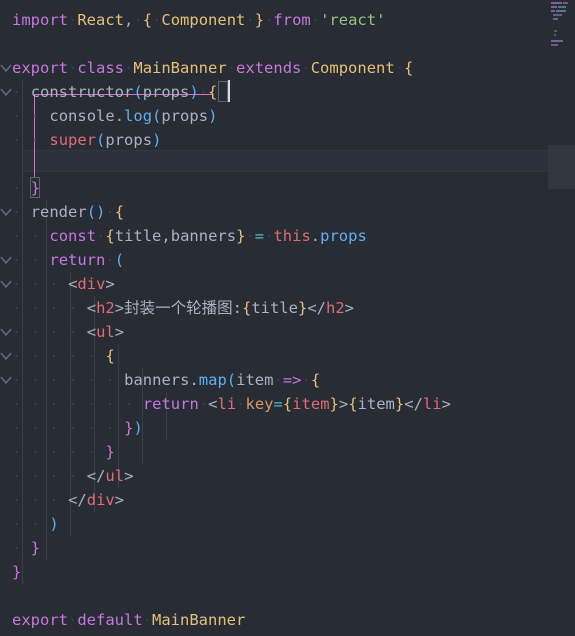 This screenshot has width=575, height=636. I want to click on code-line: · · · · <h2>封装一个轮播图:{title}</h2>, so click(274, 308).